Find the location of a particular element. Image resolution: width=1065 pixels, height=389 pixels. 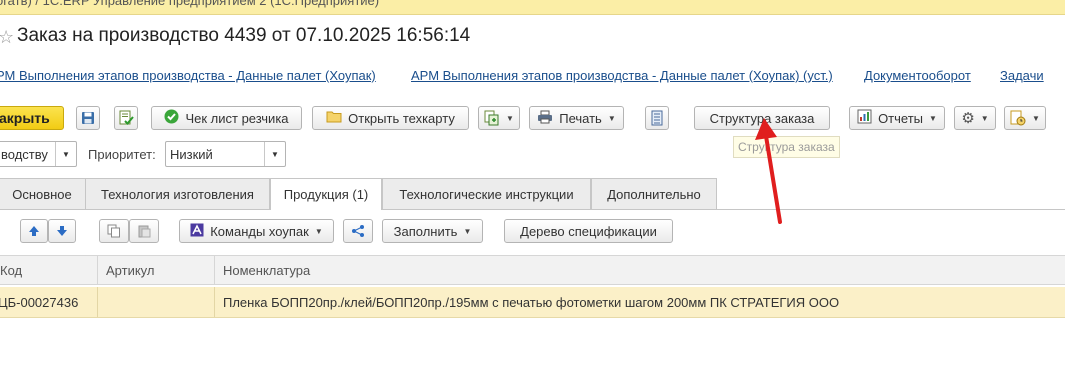

move-up-button is located at coordinates (34, 231).